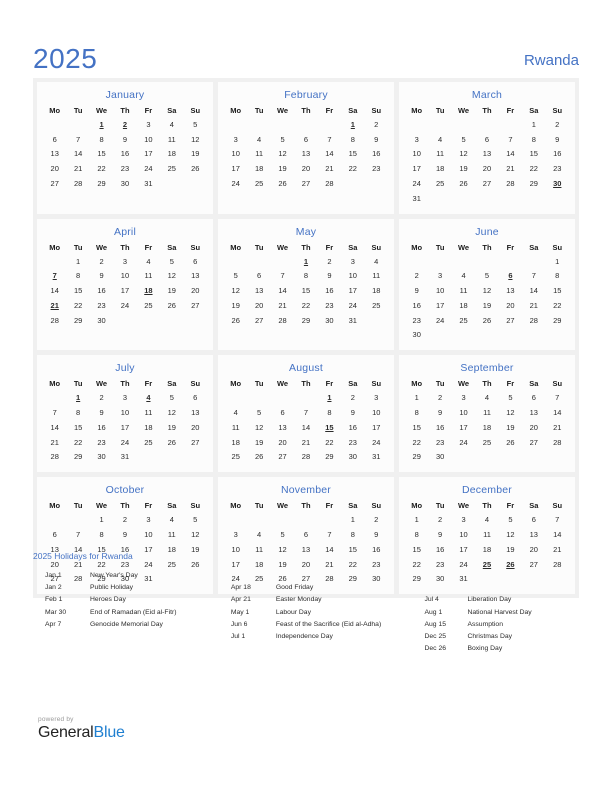 This screenshot has width=612, height=792. I want to click on day-cell: 7, so click(77, 139).